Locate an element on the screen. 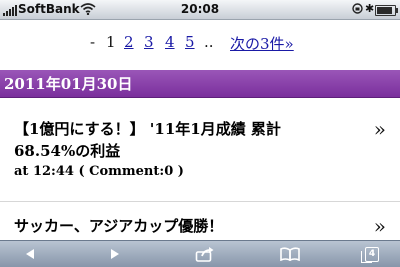  battery-fill is located at coordinates (384, 10).